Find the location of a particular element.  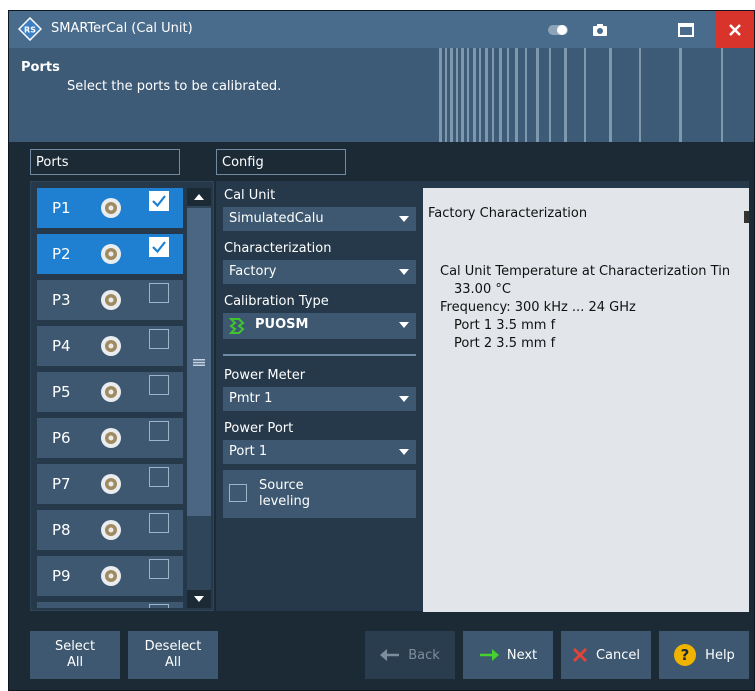

svg-text: RS is located at coordinates (30, 30).